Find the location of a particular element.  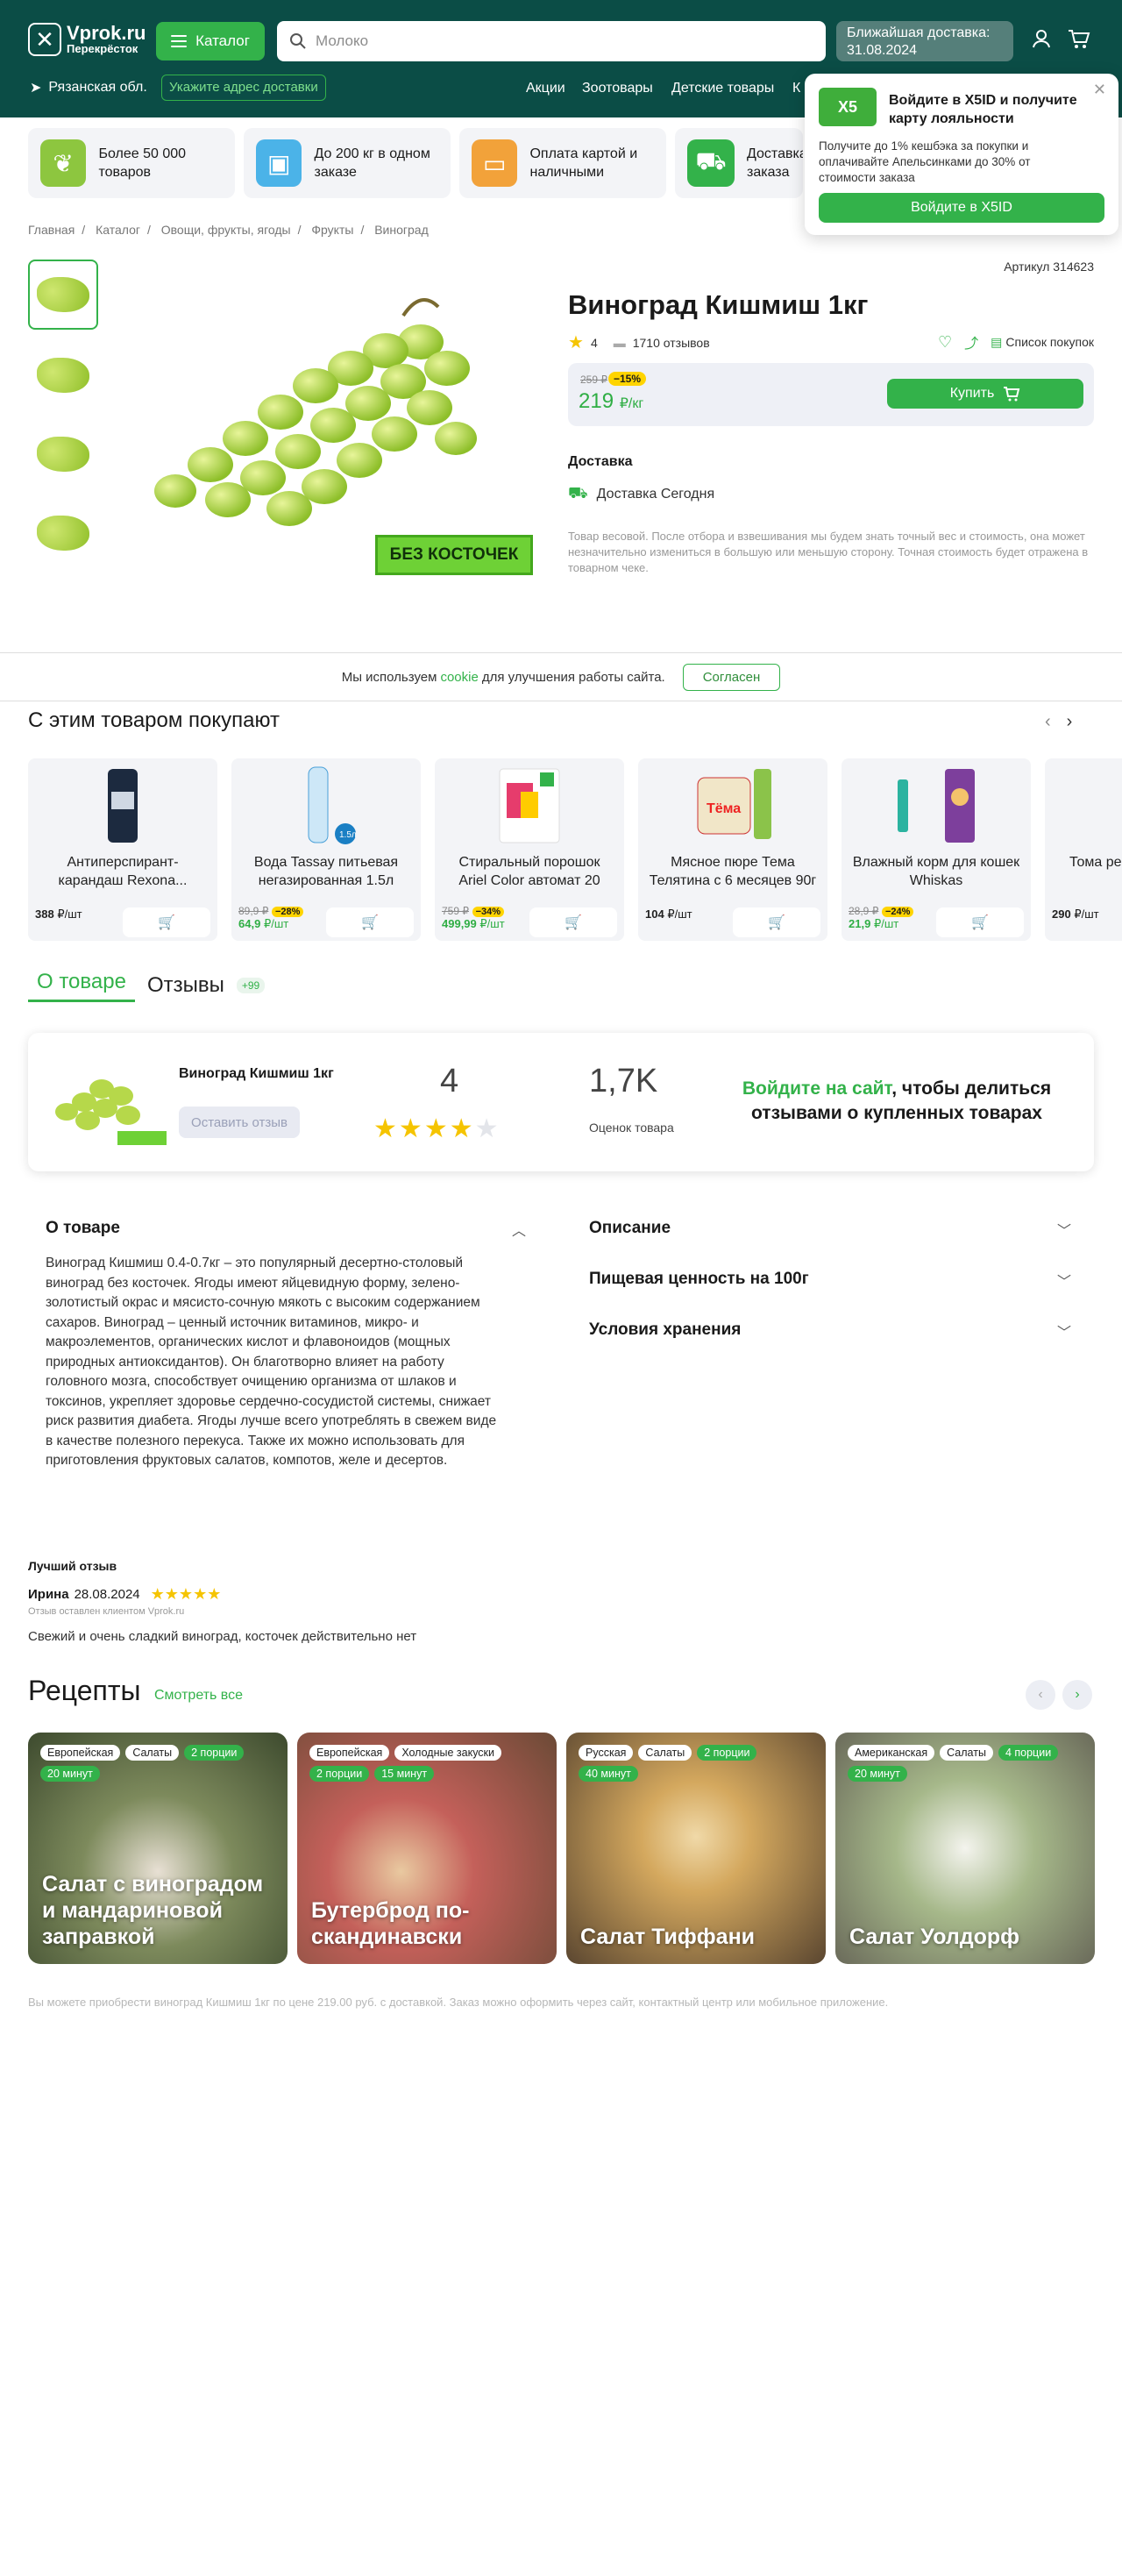

login-link: Войдите на сайт is located at coordinates (816, 1088).